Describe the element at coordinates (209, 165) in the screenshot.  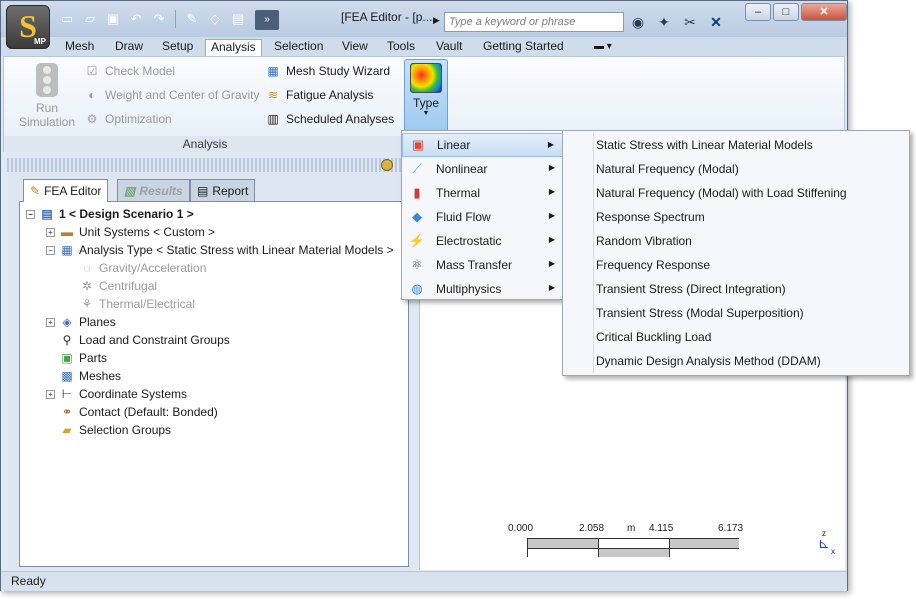
I see `panel-grip` at that location.